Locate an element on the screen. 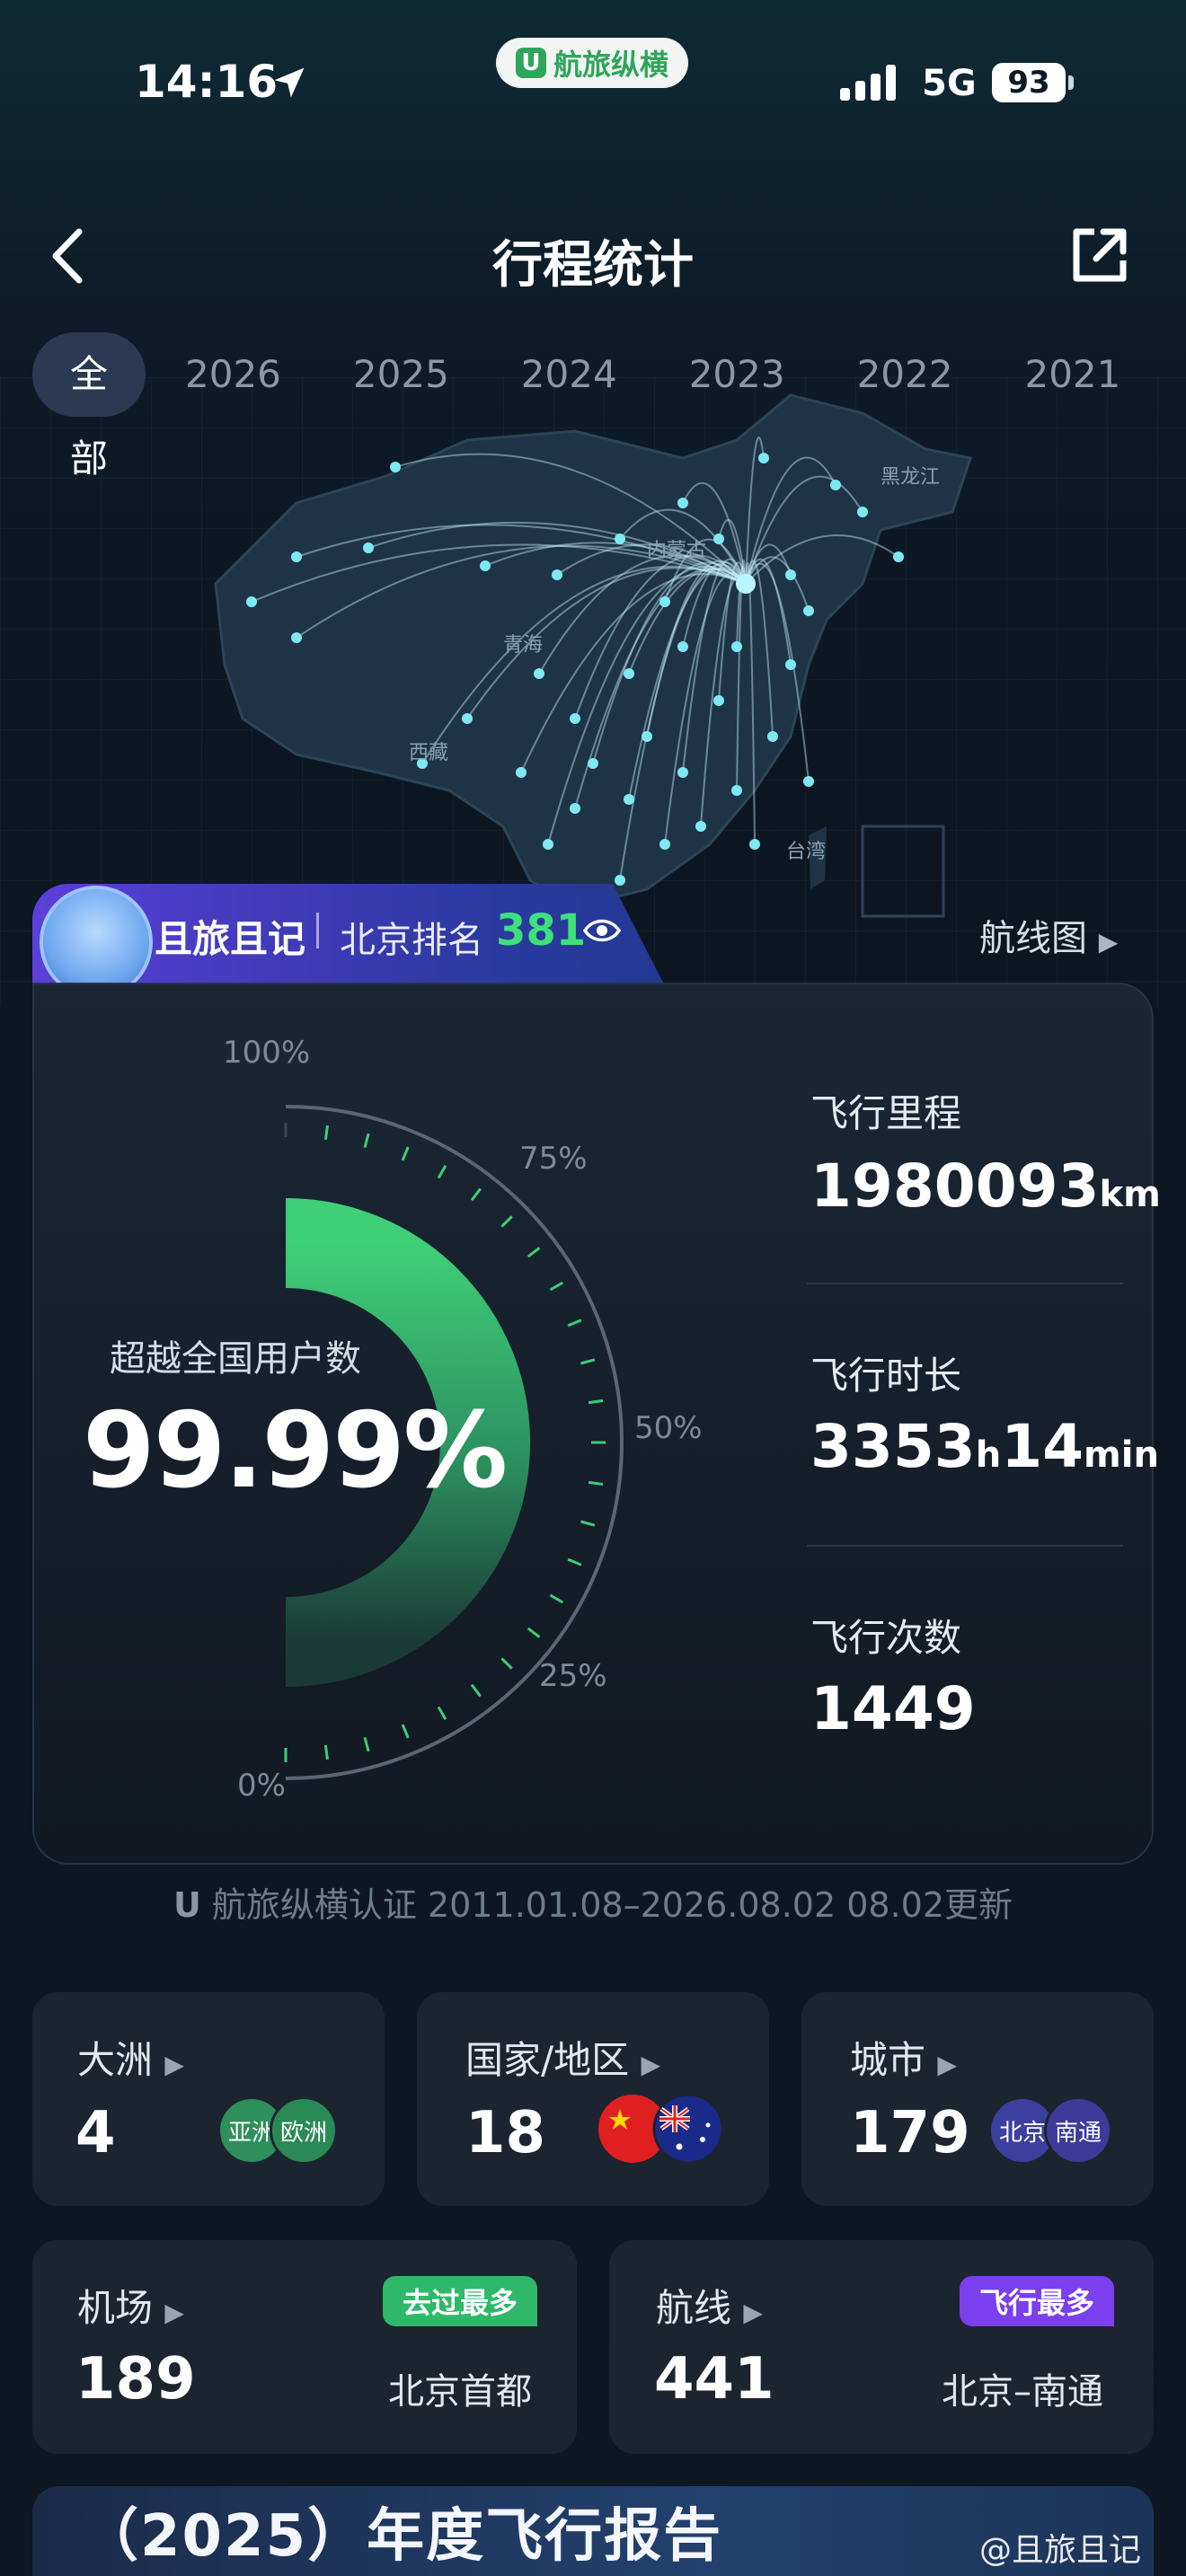  countries-card: 国家/地区 ▶ 18 is located at coordinates (593, 2099).